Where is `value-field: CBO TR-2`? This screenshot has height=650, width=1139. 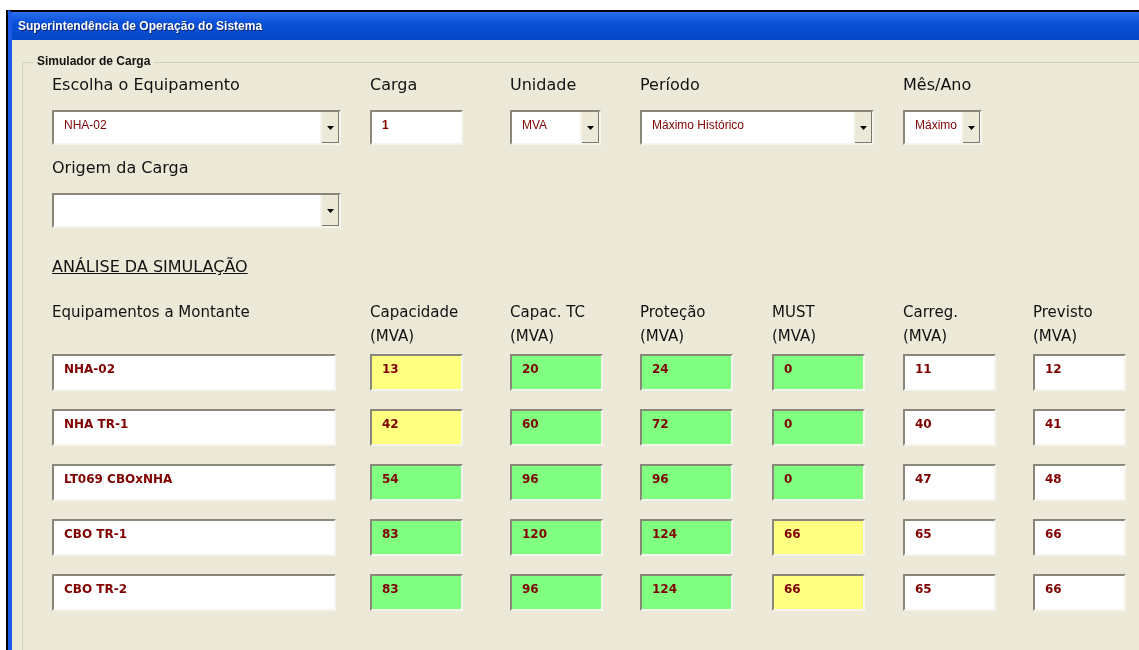 value-field: CBO TR-2 is located at coordinates (194, 592).